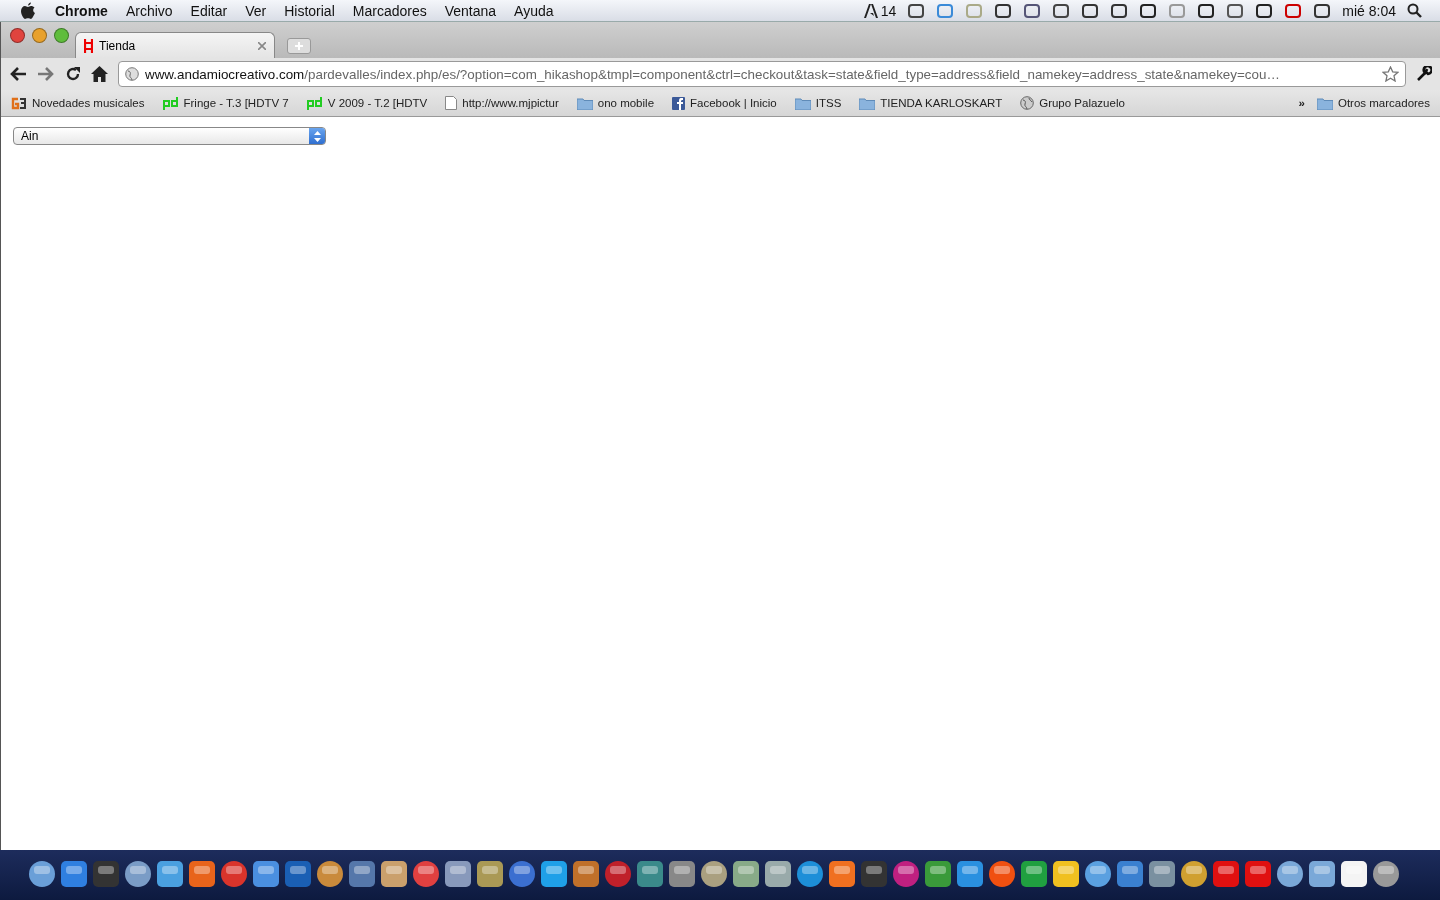  I want to click on bookmark-folder: Otros marcadores, so click(1373, 103).